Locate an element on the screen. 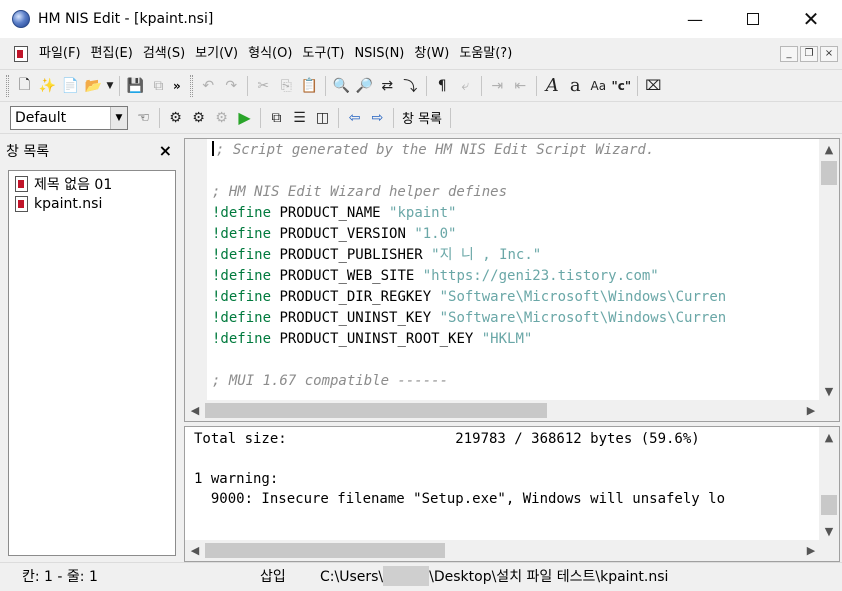 The height and width of the screenshot is (591, 842). list-item-label: 제목 없음 01 is located at coordinates (73, 185).